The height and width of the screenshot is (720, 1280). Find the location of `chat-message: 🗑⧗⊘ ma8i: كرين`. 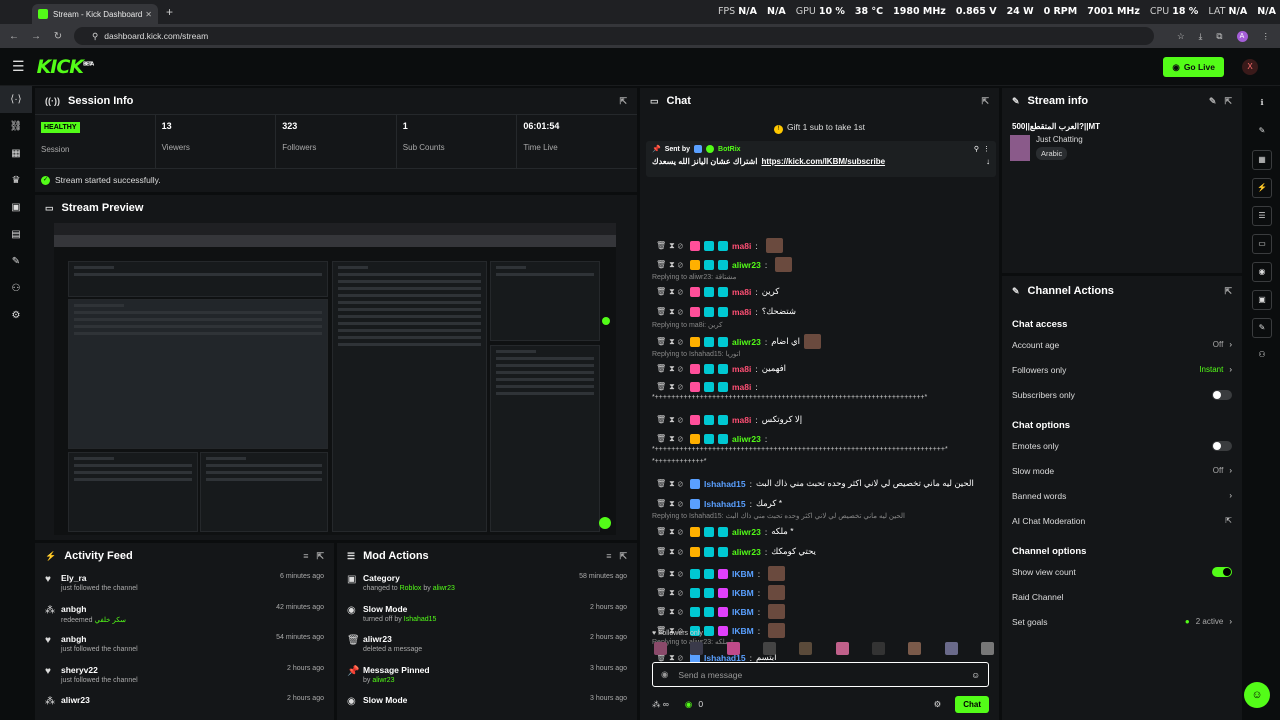

chat-message: 🗑⧗⊘ ma8i: كرين is located at coordinates (717, 291).